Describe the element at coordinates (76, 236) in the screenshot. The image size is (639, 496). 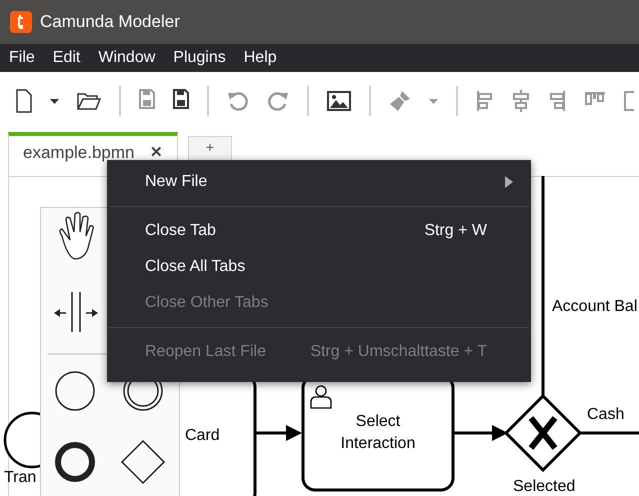
I see `hand-tool-icon` at that location.